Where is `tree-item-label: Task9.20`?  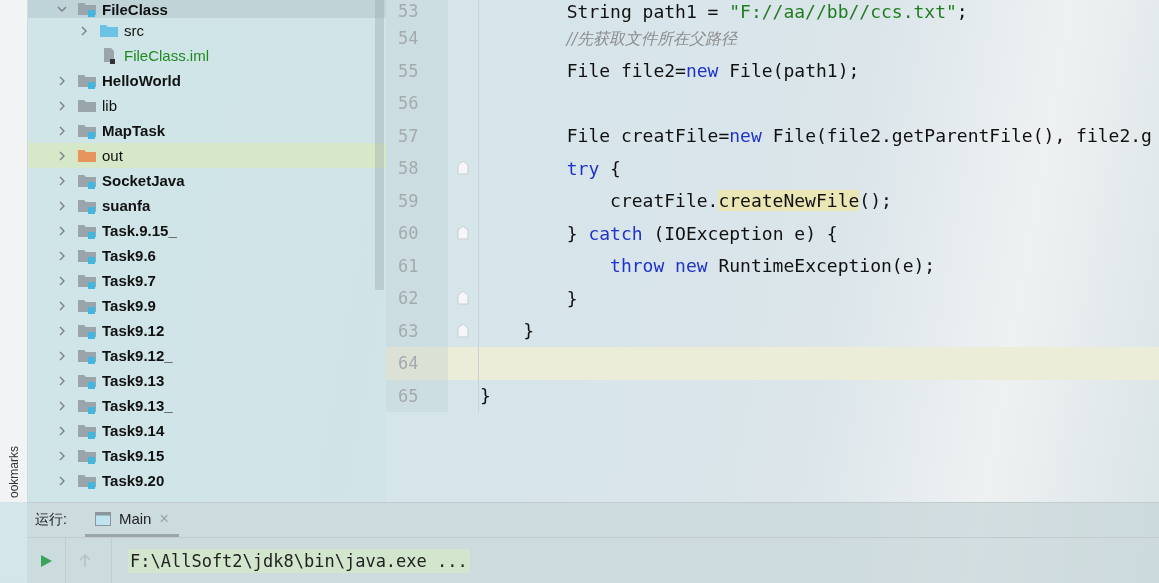 tree-item-label: Task9.20 is located at coordinates (133, 480).